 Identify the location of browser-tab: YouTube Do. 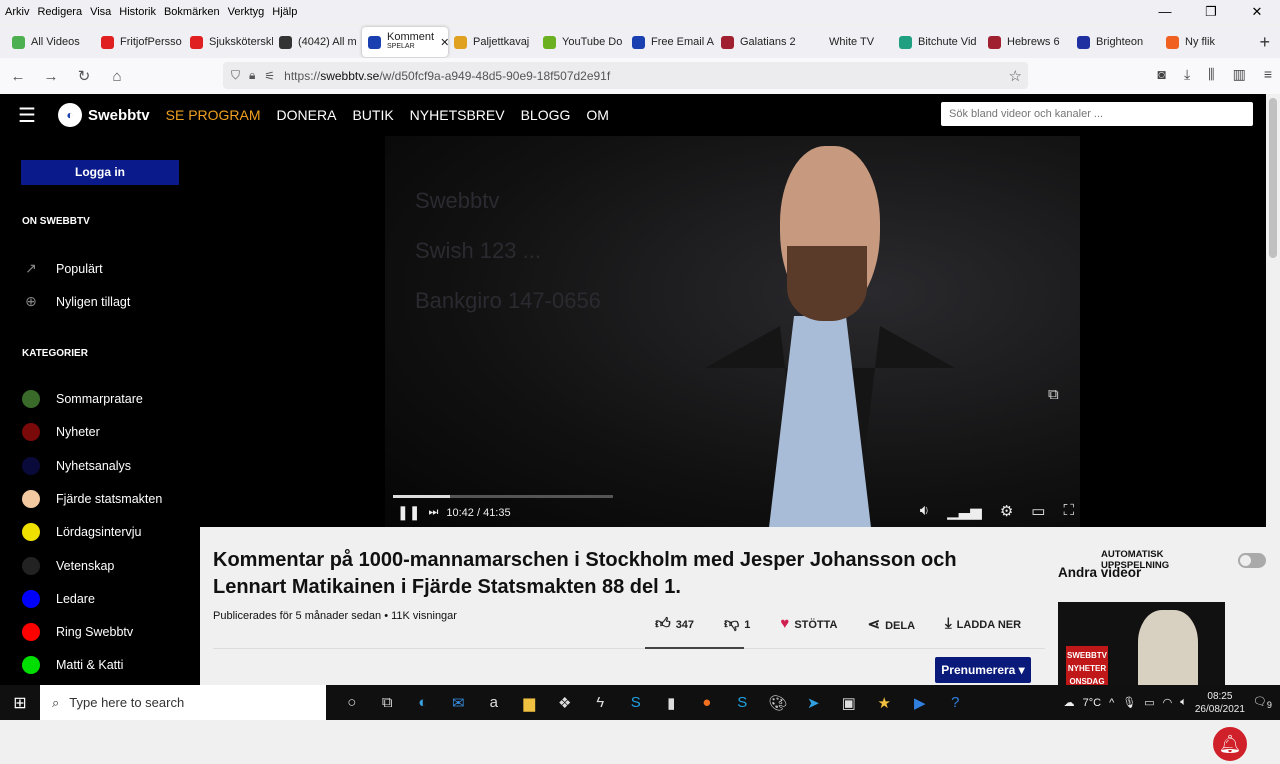
(581, 42).